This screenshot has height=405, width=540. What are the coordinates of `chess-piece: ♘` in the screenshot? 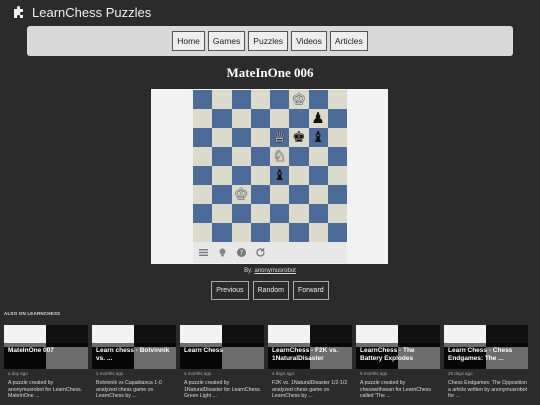 It's located at (279, 156).